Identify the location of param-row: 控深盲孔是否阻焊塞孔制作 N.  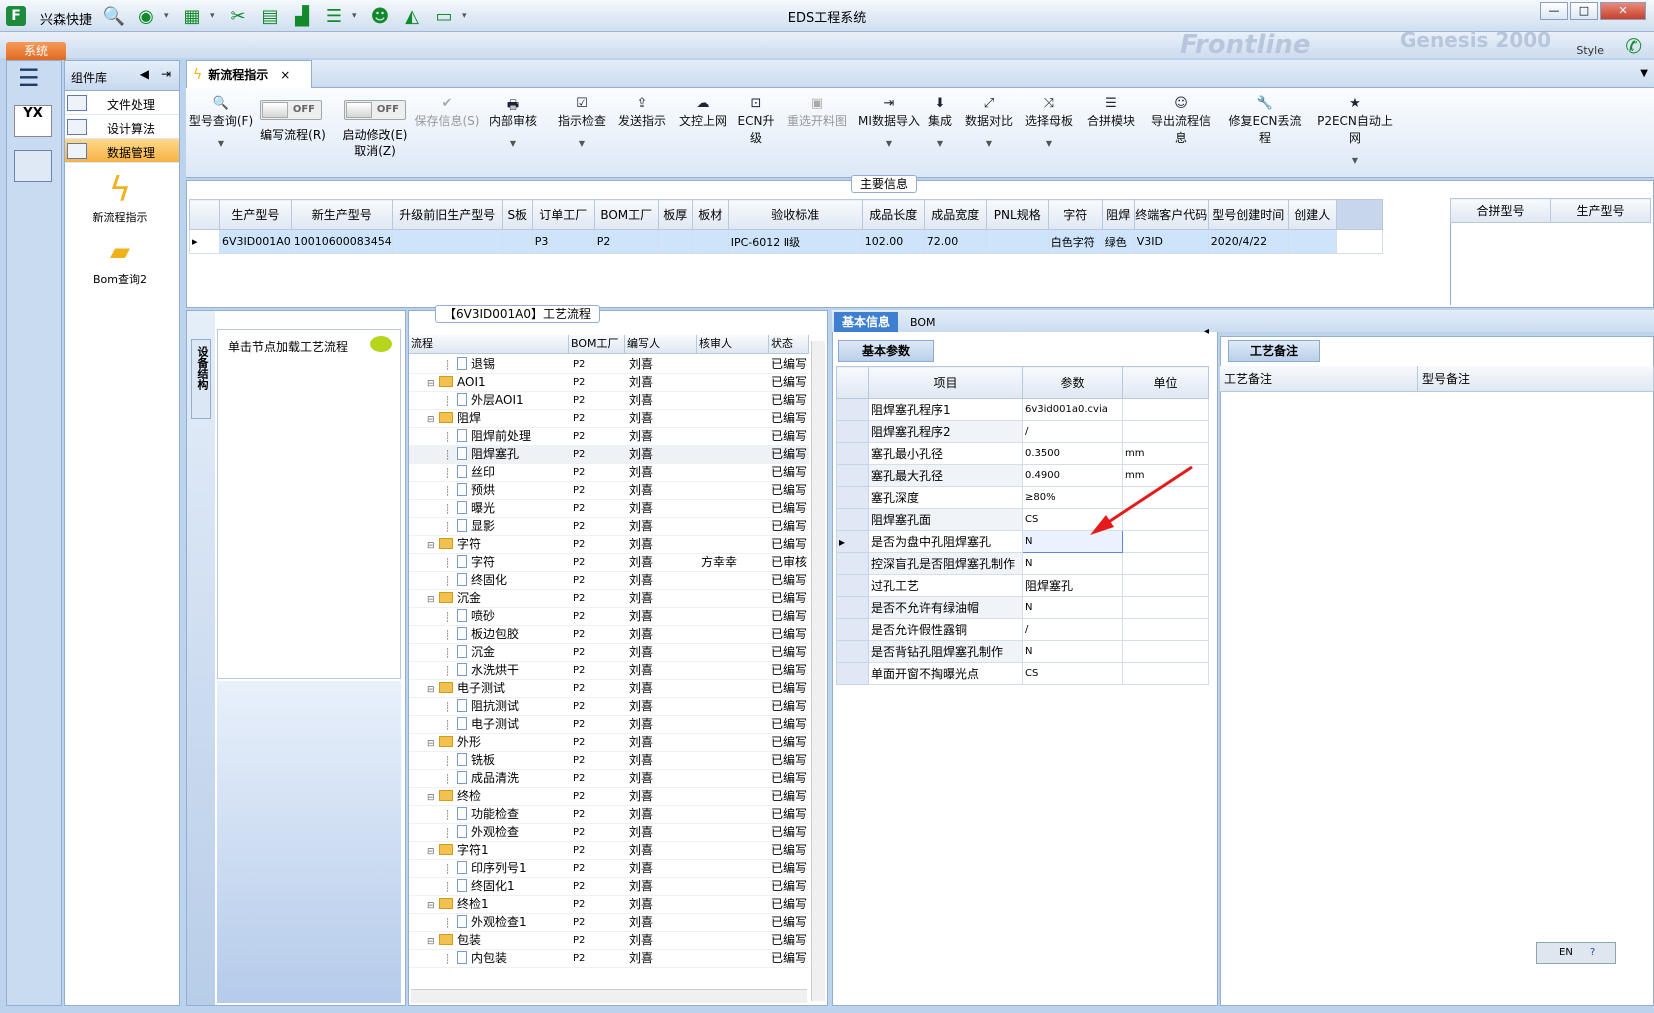
(1022, 563).